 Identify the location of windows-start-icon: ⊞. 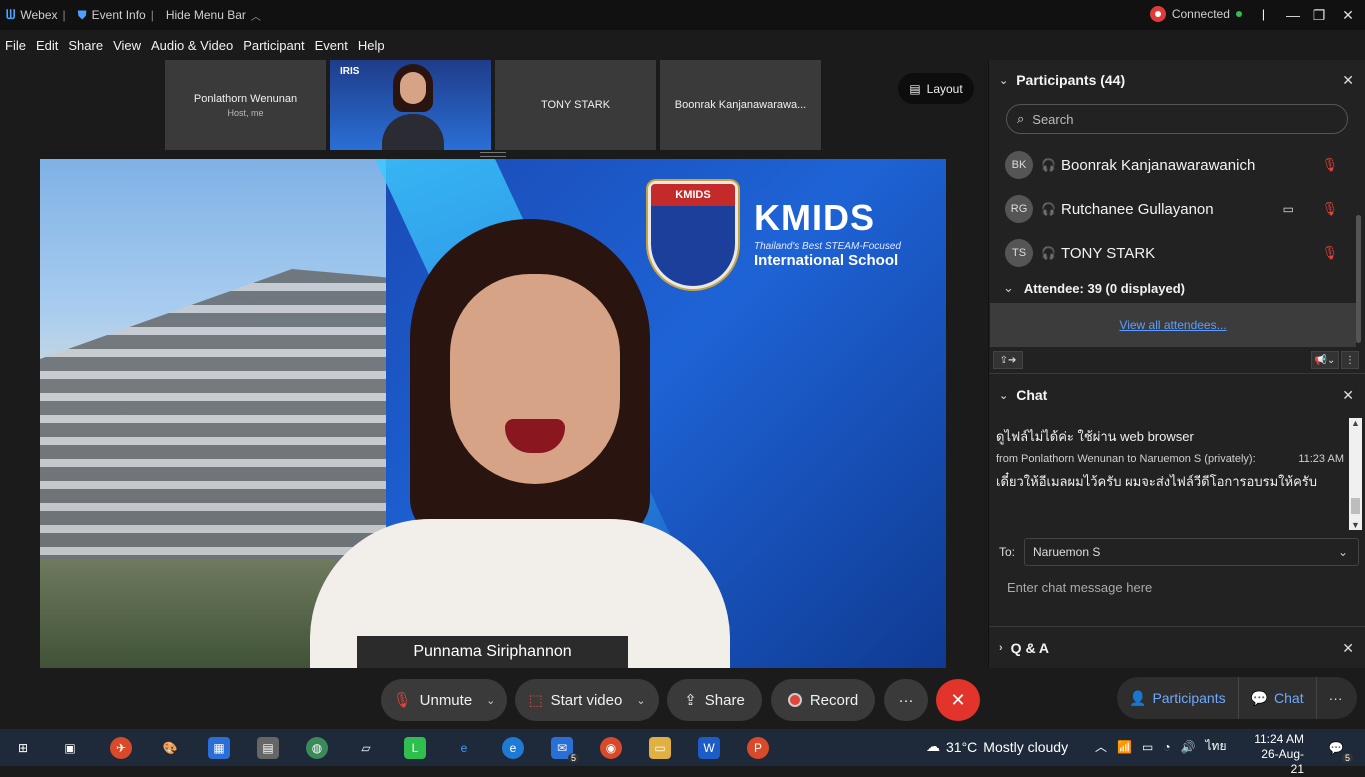
(23, 748).